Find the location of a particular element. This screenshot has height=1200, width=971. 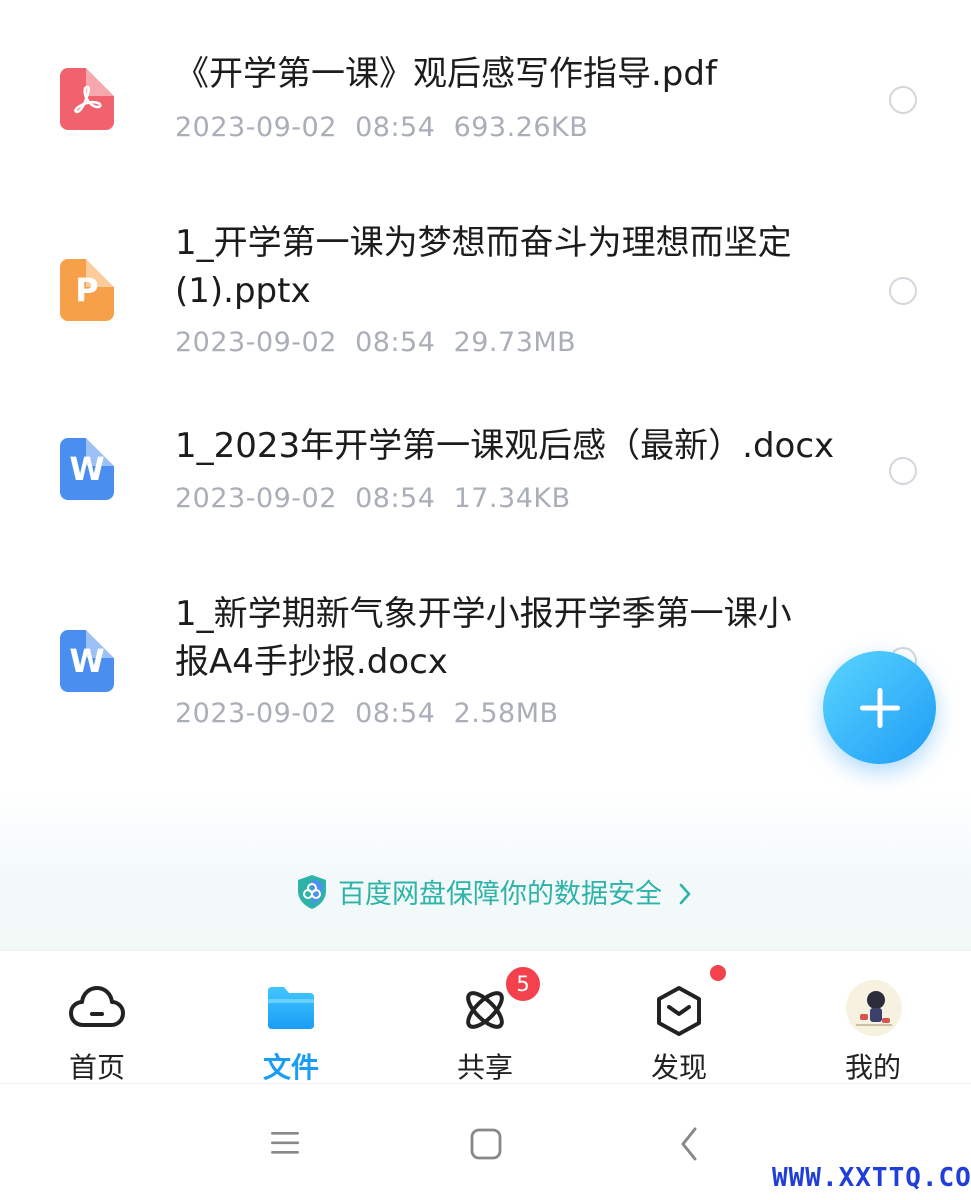

chevron-right-icon is located at coordinates (684, 894).